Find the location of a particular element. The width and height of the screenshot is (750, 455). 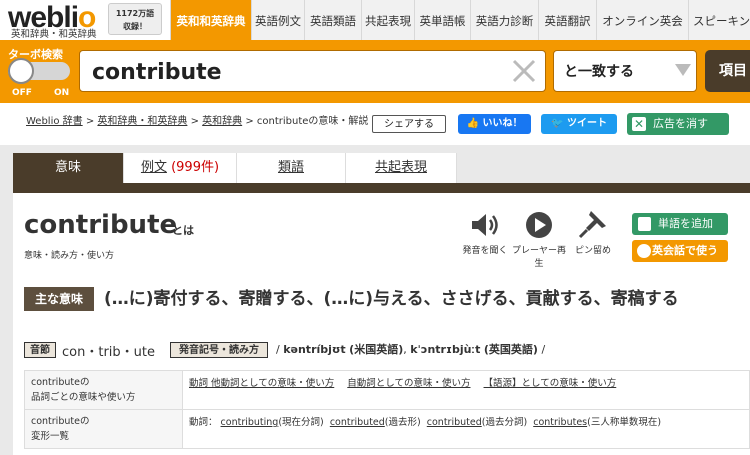

pron-uk-note: (英国英語) is located at coordinates (510, 349).